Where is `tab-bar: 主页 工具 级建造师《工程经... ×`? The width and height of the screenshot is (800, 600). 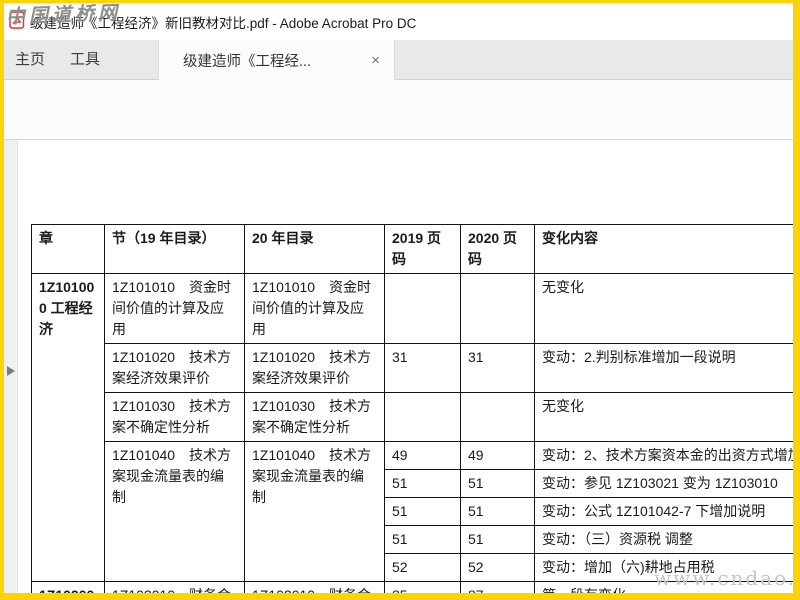 tab-bar: 主页 工具 级建造师《工程经... × is located at coordinates (398, 60).